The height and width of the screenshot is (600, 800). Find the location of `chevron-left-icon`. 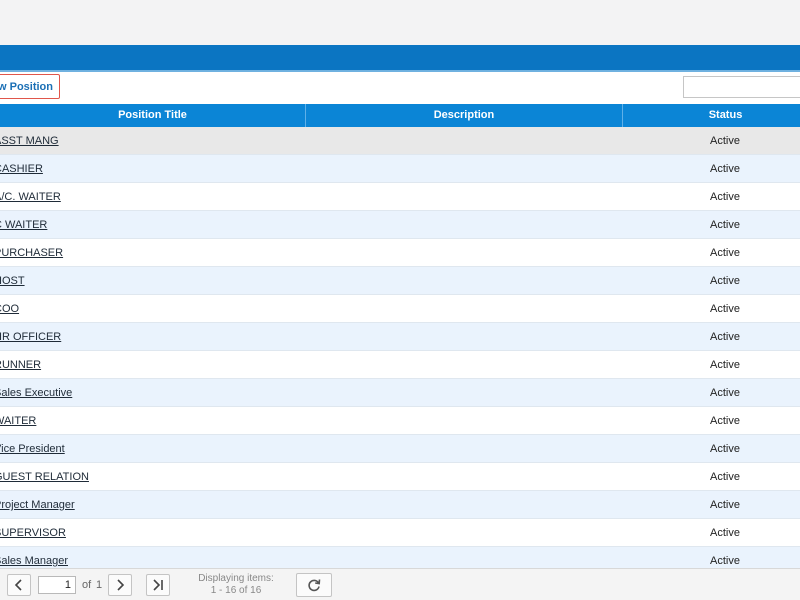

chevron-left-icon is located at coordinates (18, 585).